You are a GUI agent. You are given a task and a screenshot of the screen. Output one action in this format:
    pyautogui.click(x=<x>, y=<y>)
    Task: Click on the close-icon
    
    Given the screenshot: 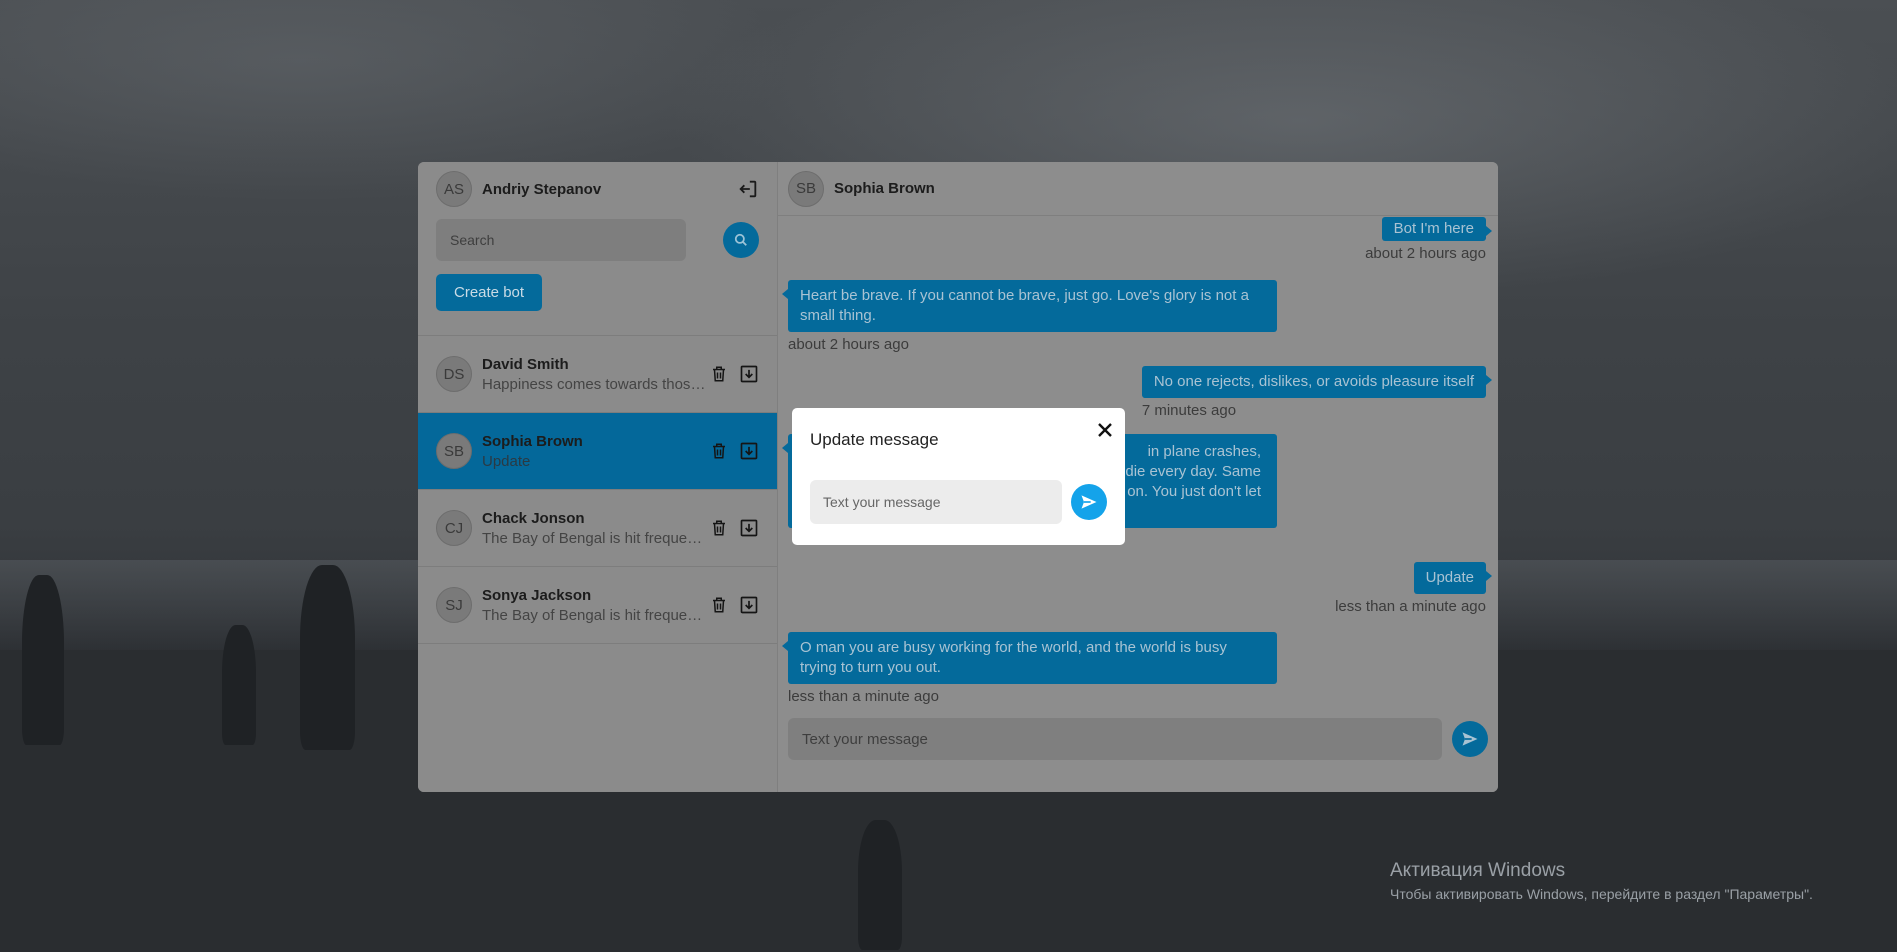 What is the action you would take?
    pyautogui.click(x=1105, y=430)
    